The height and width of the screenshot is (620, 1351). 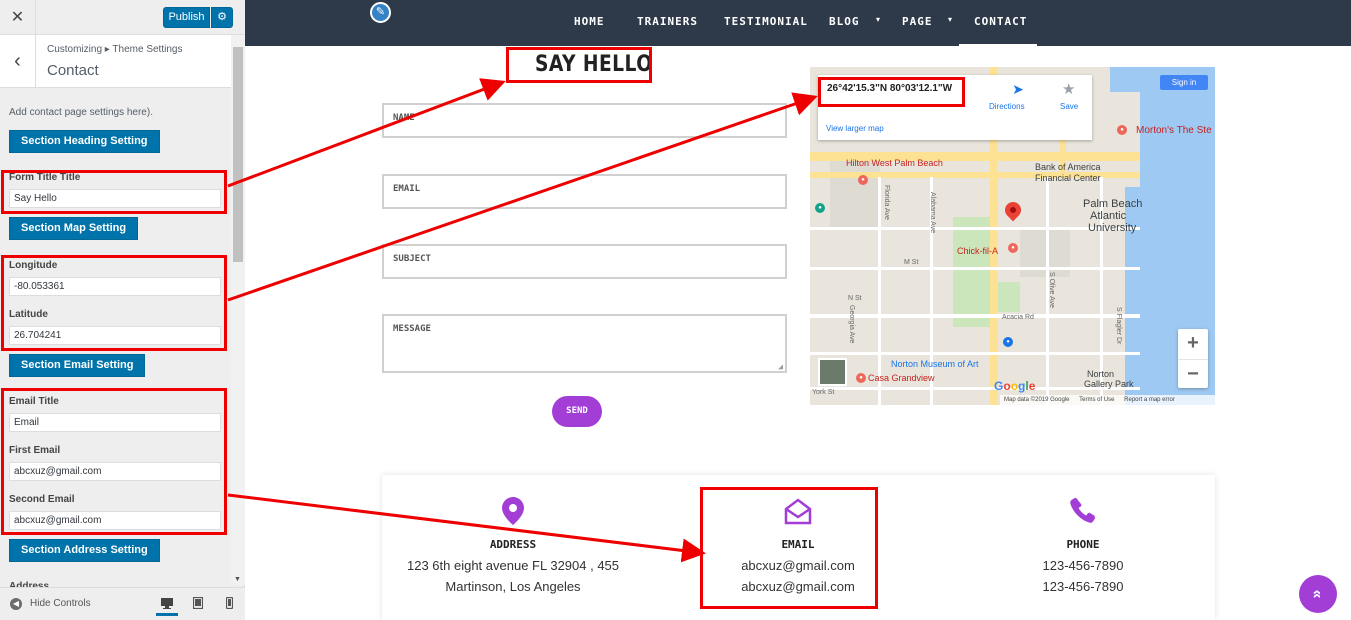 I want to click on directions-icon: ➤, so click(x=1018, y=89).